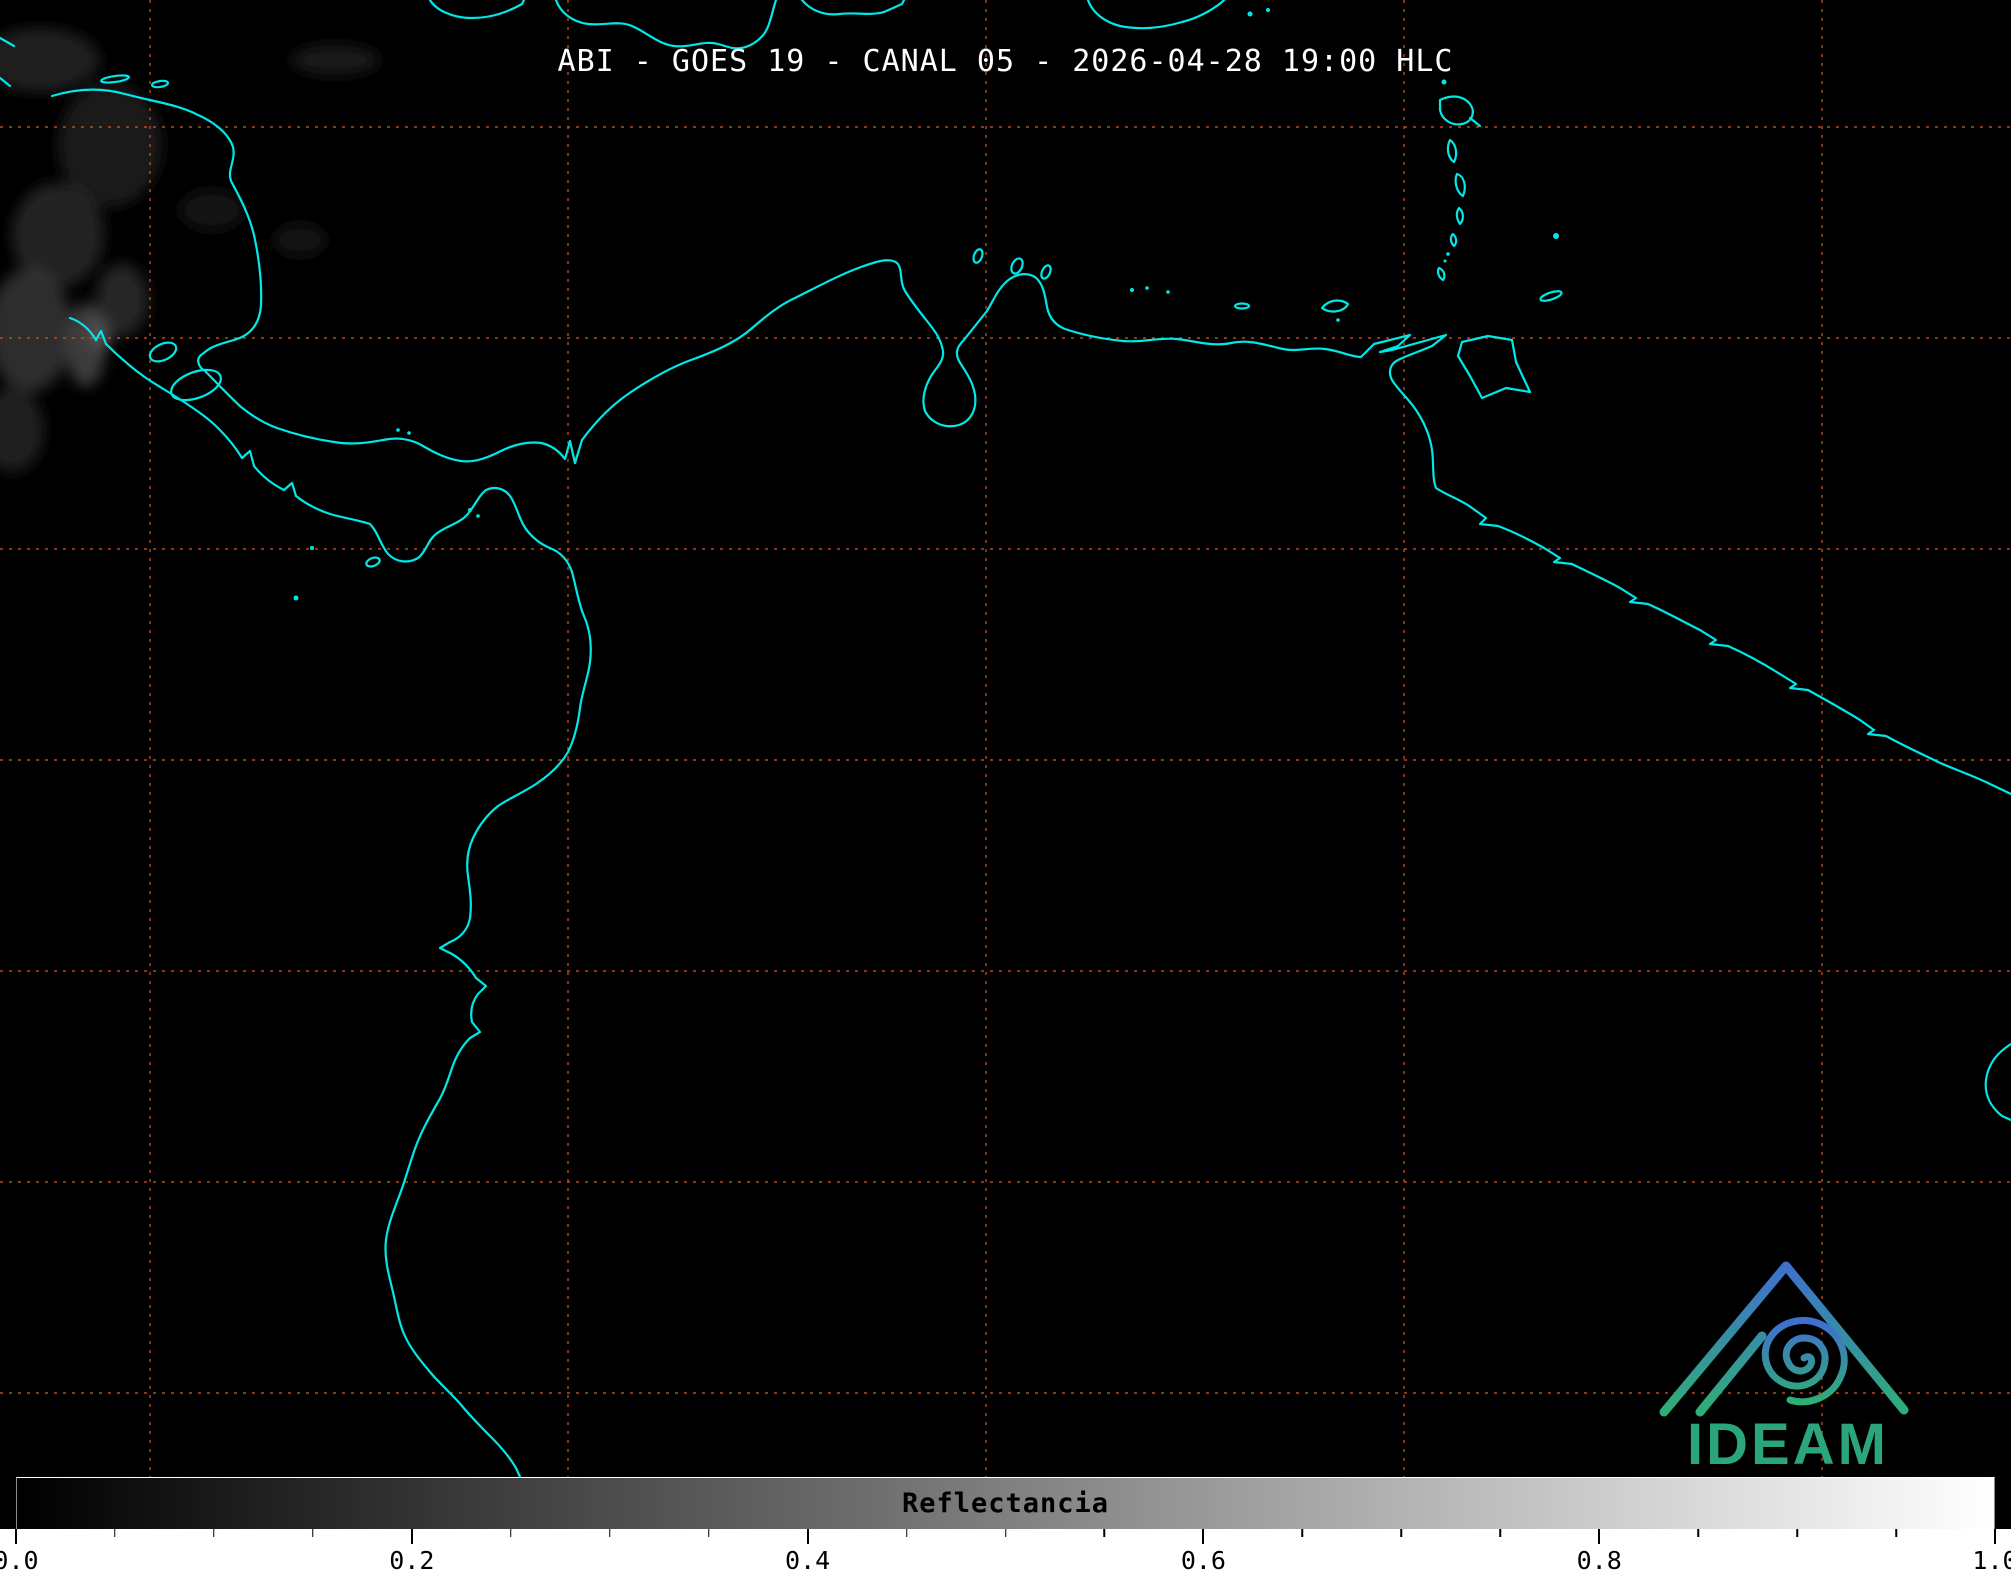 This screenshot has height=1577, width=2011. What do you see at coordinates (1556, 236) in the screenshot?
I see `island-barbados` at bounding box center [1556, 236].